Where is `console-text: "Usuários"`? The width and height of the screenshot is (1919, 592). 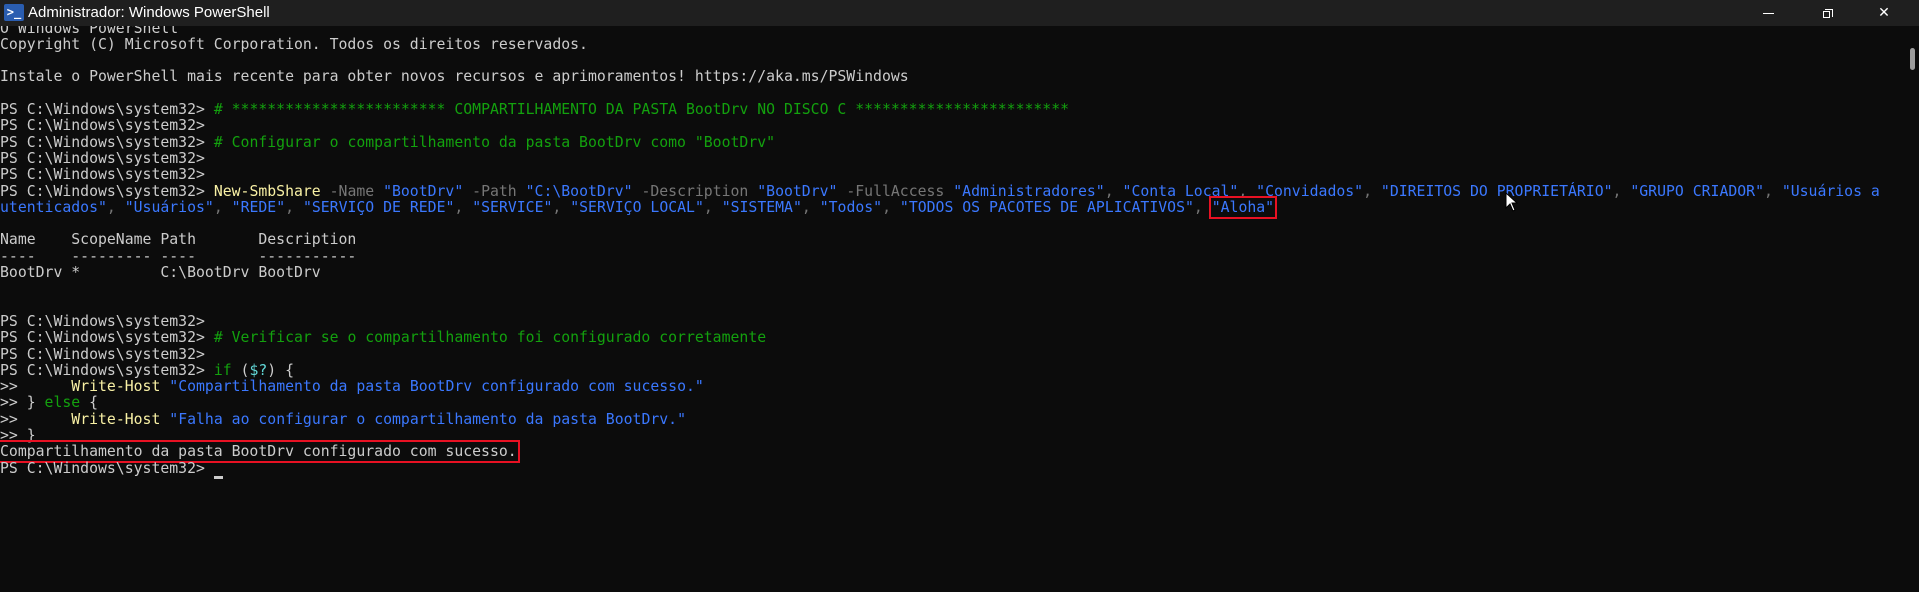 console-text: "Usuários" is located at coordinates (169, 207).